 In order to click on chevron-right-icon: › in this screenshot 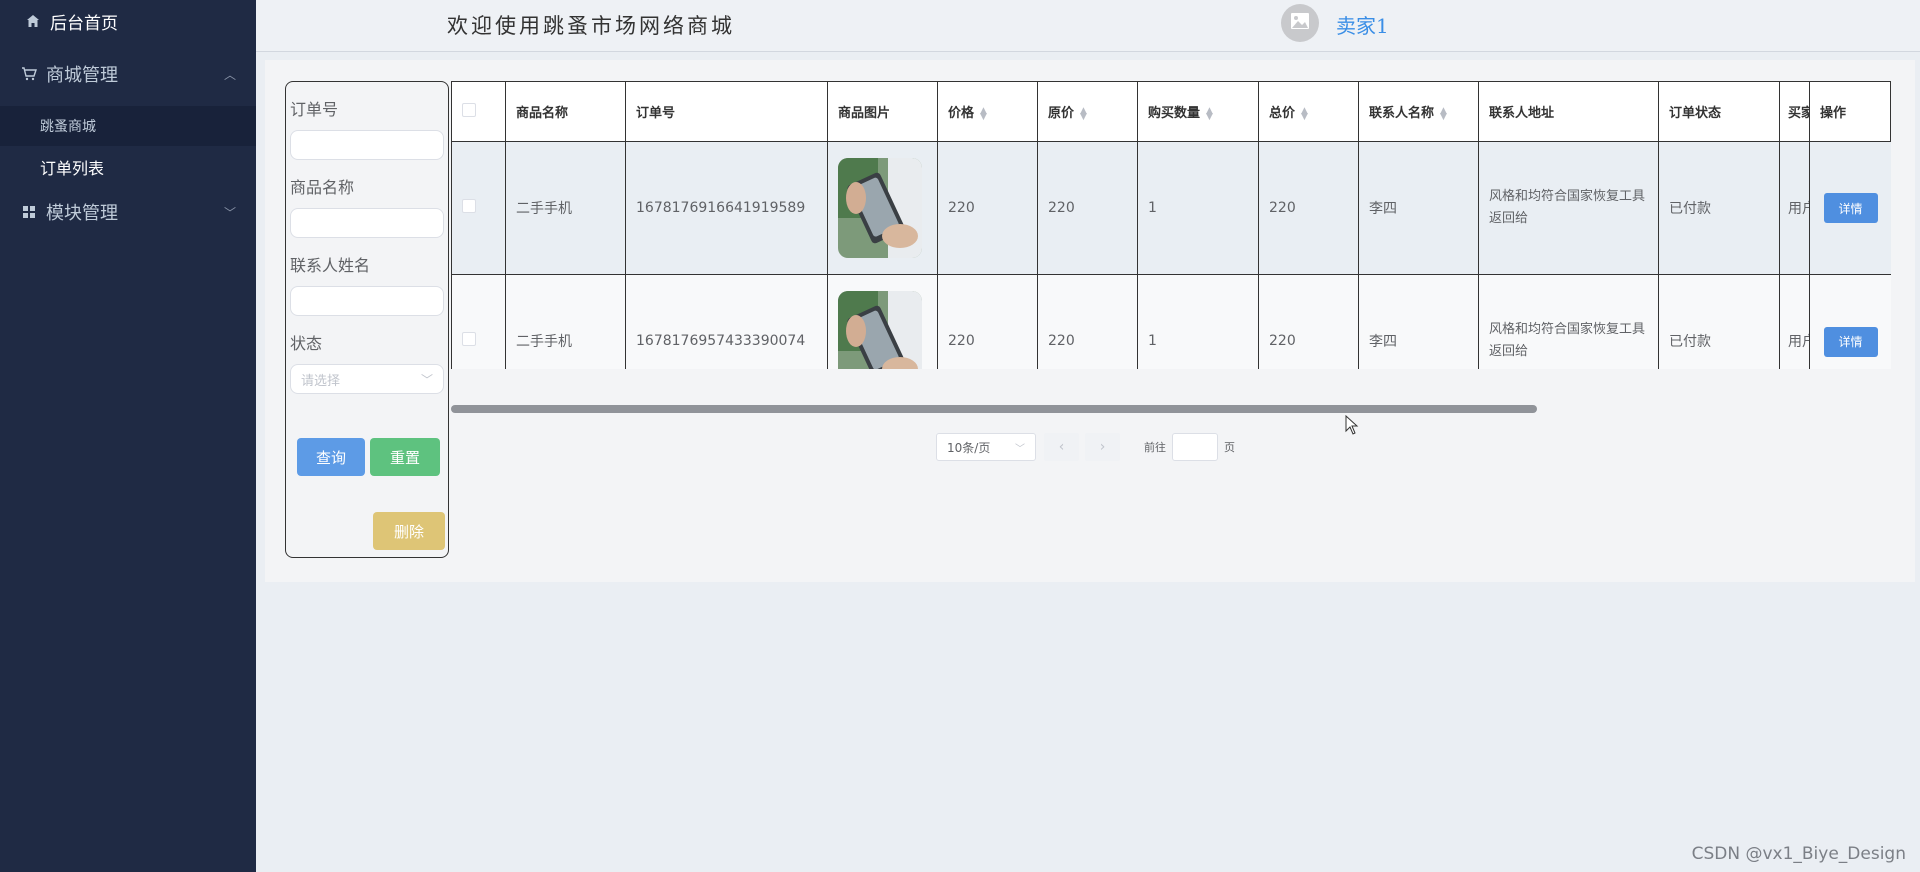, I will do `click(1102, 447)`.